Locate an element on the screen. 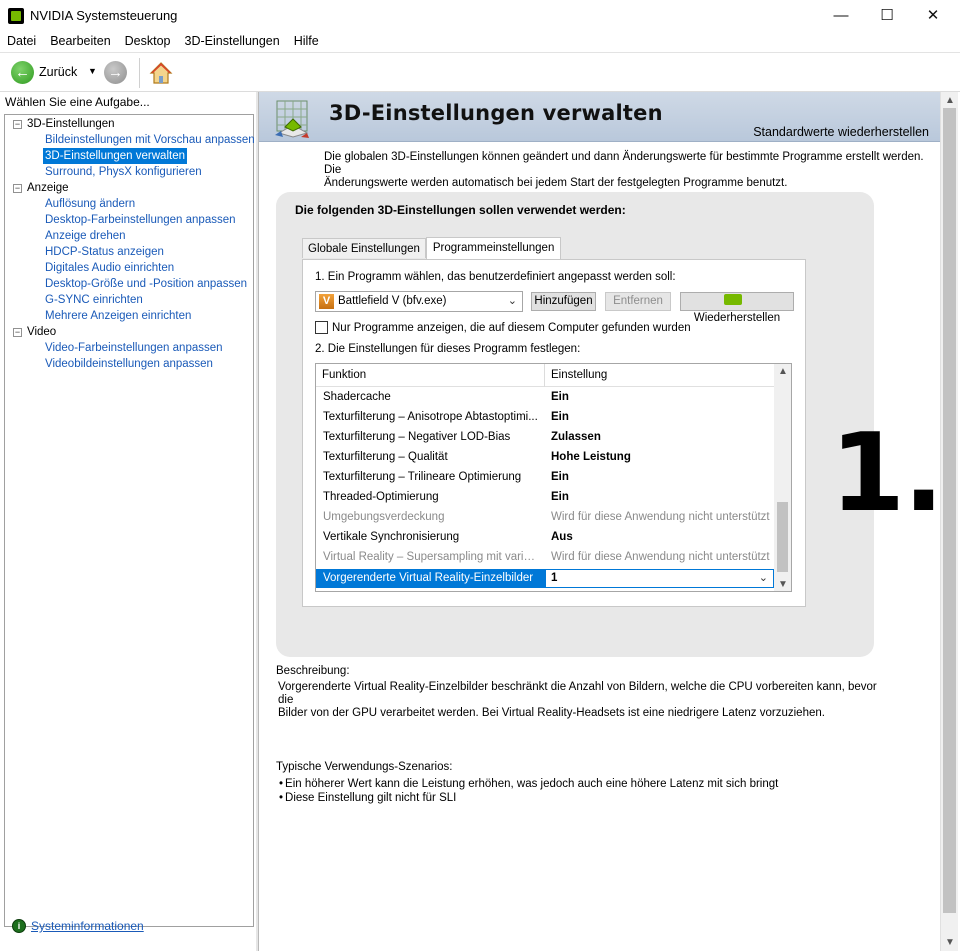 Image resolution: width=960 pixels, height=951 pixels. close-button: ✕ is located at coordinates (933, 15).